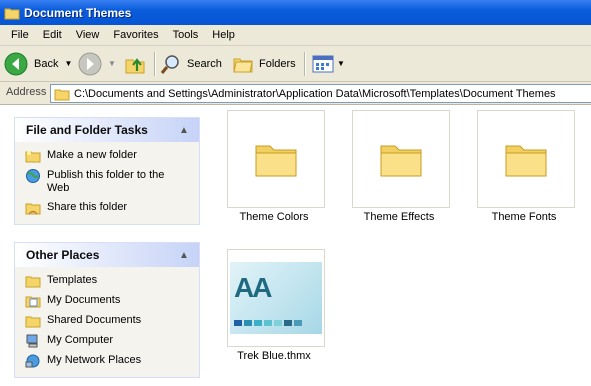 The image size is (591, 386). I want to click on task-label: Share this folder, so click(87, 207).